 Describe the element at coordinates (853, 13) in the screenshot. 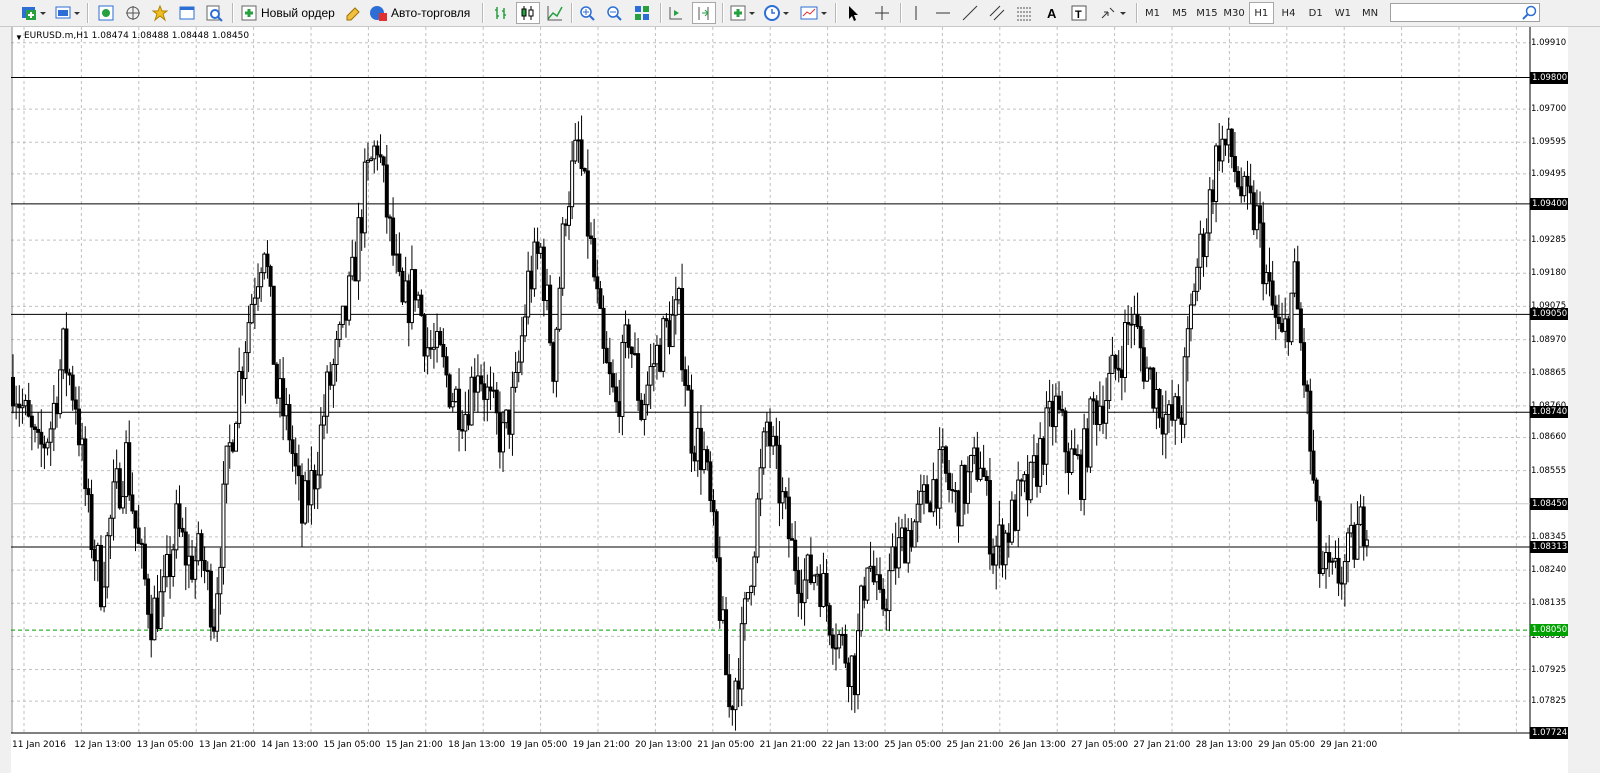

I see `cursor-icon` at that location.